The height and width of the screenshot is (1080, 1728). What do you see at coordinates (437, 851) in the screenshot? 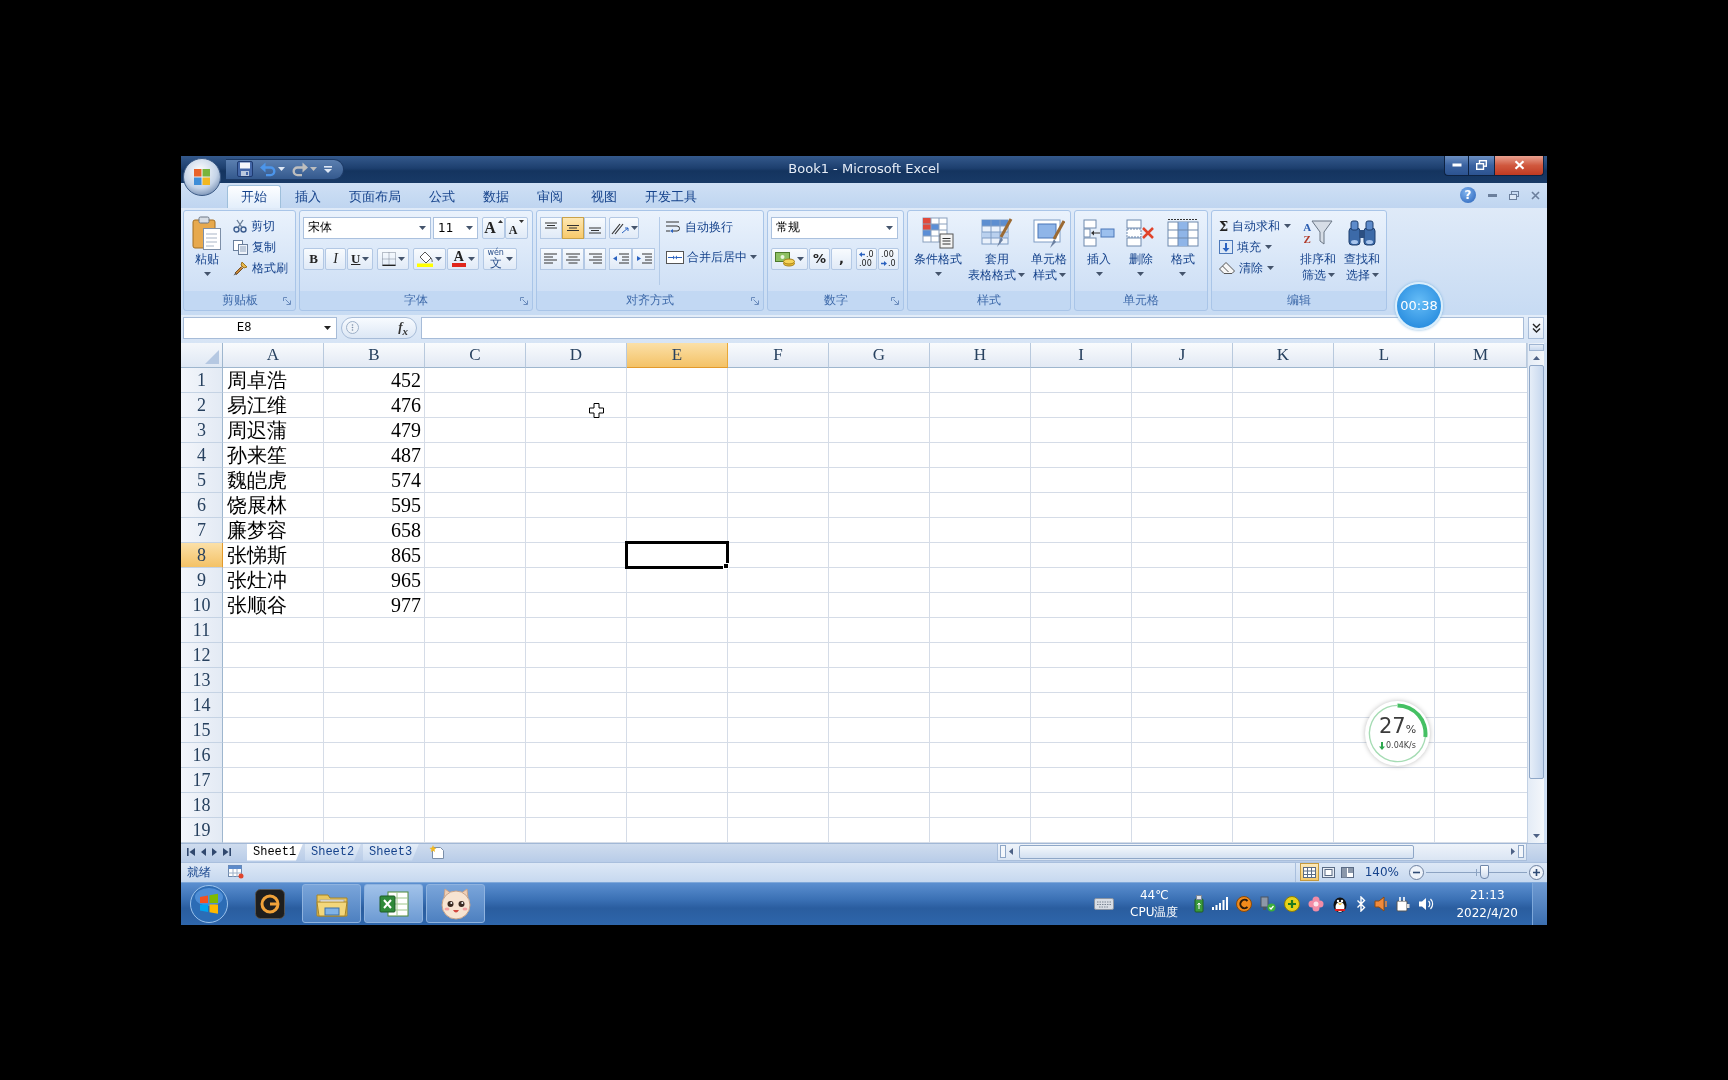
I see `new-sheet-icon` at bounding box center [437, 851].